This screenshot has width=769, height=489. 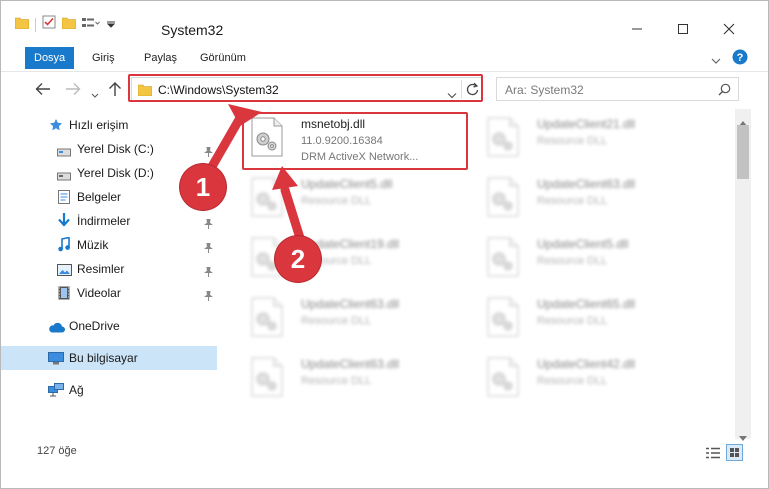 I want to click on sidebar-item-label: Ağ, so click(x=76, y=390).